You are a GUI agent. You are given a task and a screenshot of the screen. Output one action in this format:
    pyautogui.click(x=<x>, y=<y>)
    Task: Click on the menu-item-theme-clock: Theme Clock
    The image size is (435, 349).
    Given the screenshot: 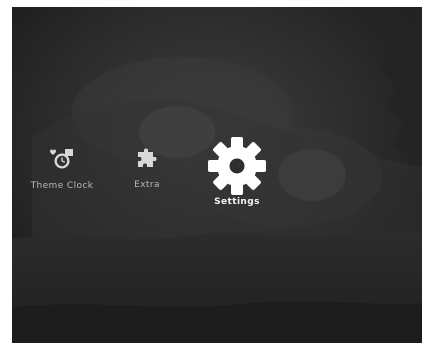 What is the action you would take?
    pyautogui.click(x=62, y=169)
    